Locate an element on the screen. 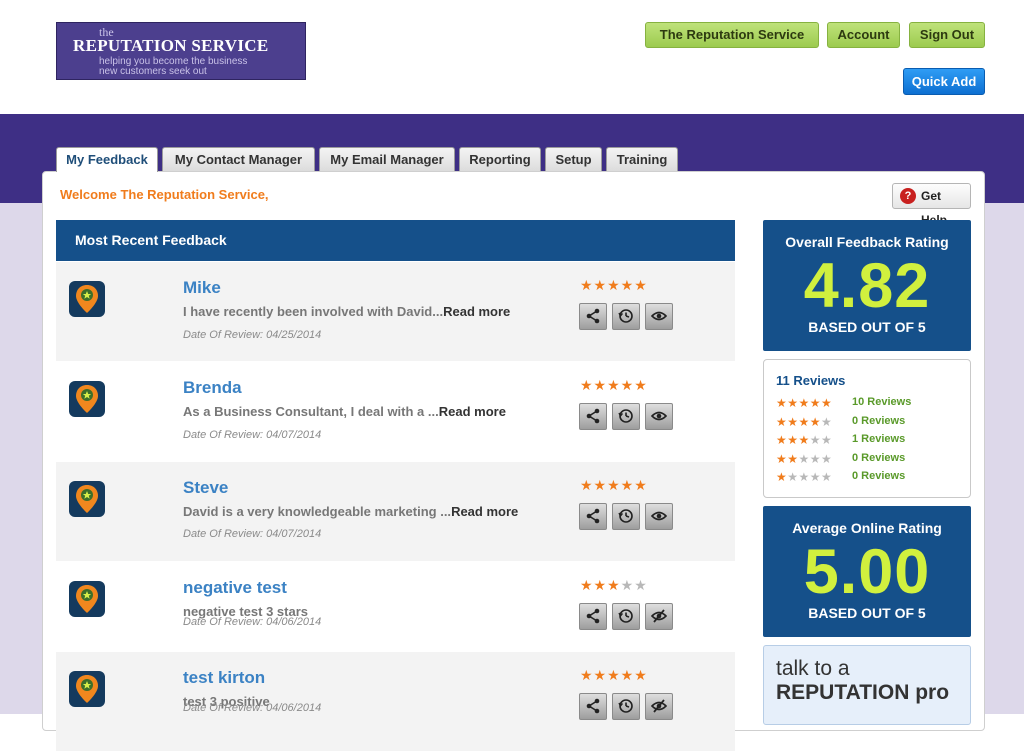 The image size is (1024, 751). logo-name: REPUTATION SERVICE is located at coordinates (171, 45).